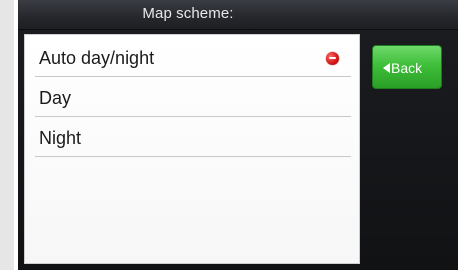 Image resolution: width=463 pixels, height=270 pixels. I want to click on list-item-night: Night, so click(193, 138).